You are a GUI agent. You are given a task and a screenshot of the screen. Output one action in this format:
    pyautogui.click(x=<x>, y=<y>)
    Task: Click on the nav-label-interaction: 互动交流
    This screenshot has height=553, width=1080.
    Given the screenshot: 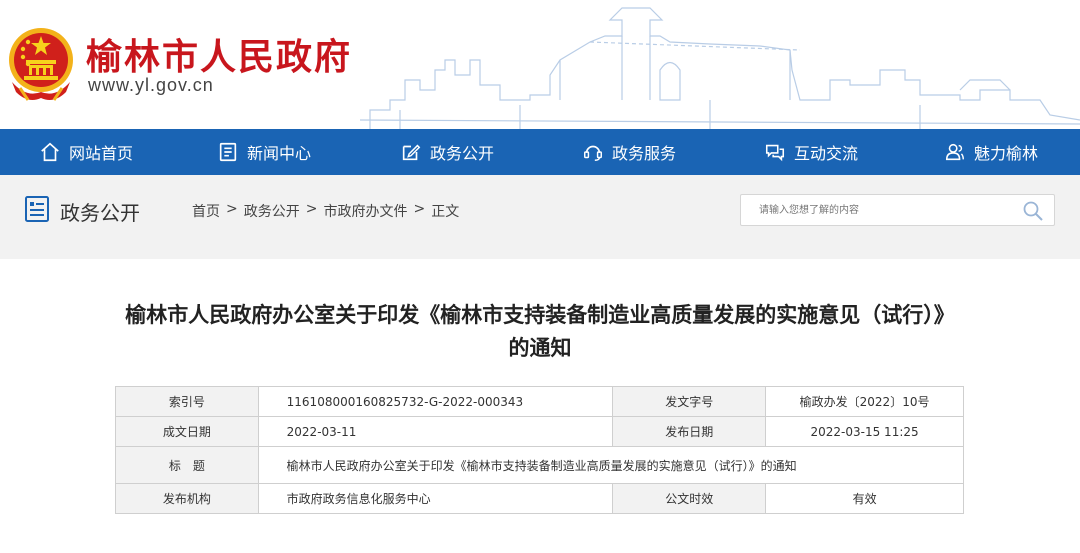 What is the action you would take?
    pyautogui.click(x=825, y=153)
    